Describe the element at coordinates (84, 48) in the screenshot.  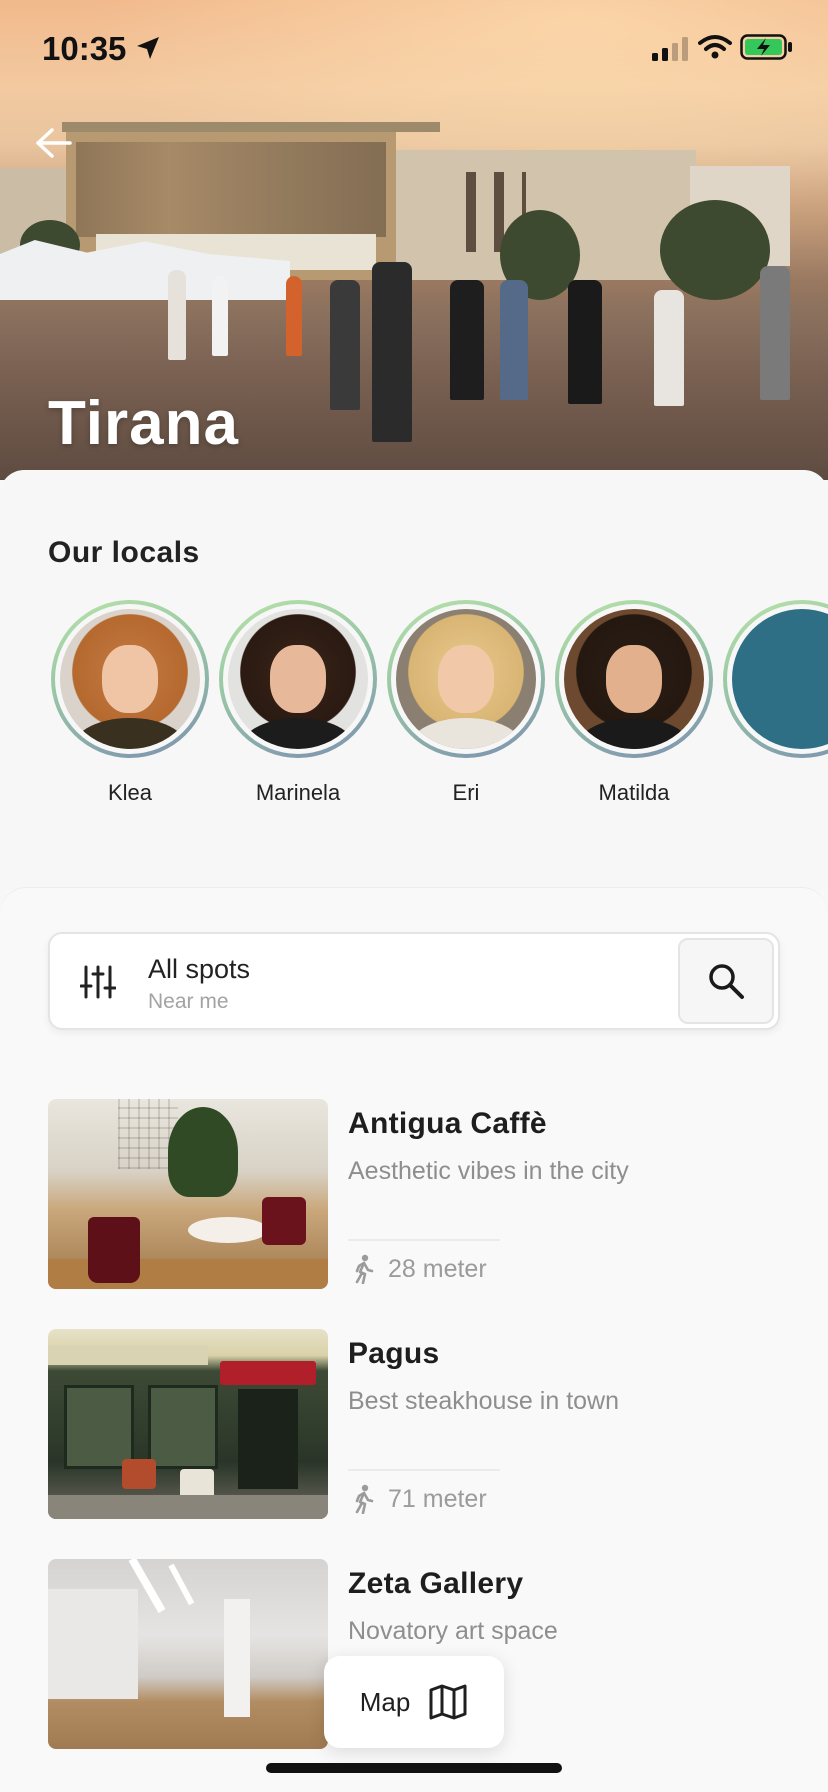
I see `status-time: 10:35` at that location.